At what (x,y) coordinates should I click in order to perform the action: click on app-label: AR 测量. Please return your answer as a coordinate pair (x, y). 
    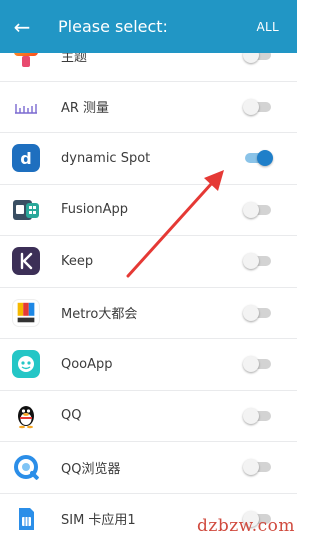
    Looking at the image, I should click on (85, 109).